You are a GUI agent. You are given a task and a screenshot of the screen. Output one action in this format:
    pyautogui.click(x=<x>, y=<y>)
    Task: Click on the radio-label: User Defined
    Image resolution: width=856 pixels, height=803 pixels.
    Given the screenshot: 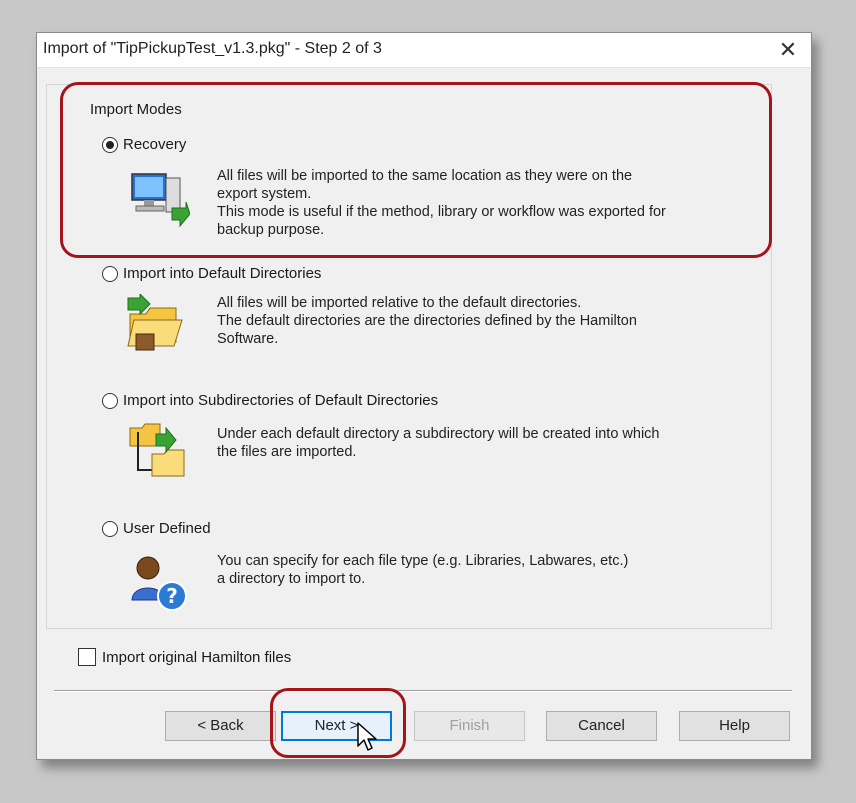 What is the action you would take?
    pyautogui.click(x=167, y=528)
    